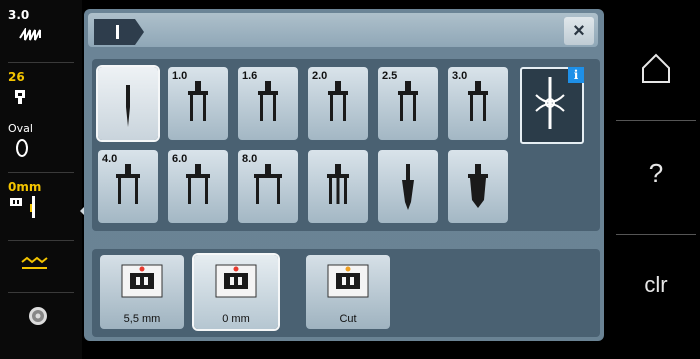 The image size is (700, 359). I want to click on needle-position-icon, so click(22, 207).